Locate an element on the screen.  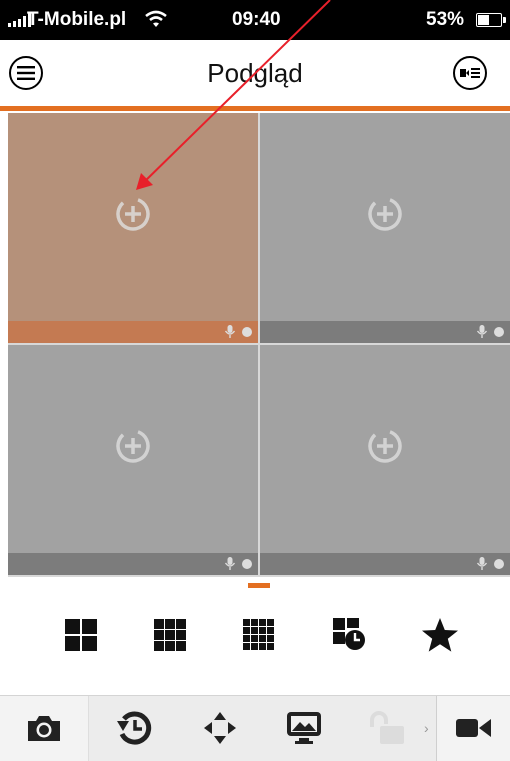
battery-percentage: 53% is located at coordinates (445, 19).